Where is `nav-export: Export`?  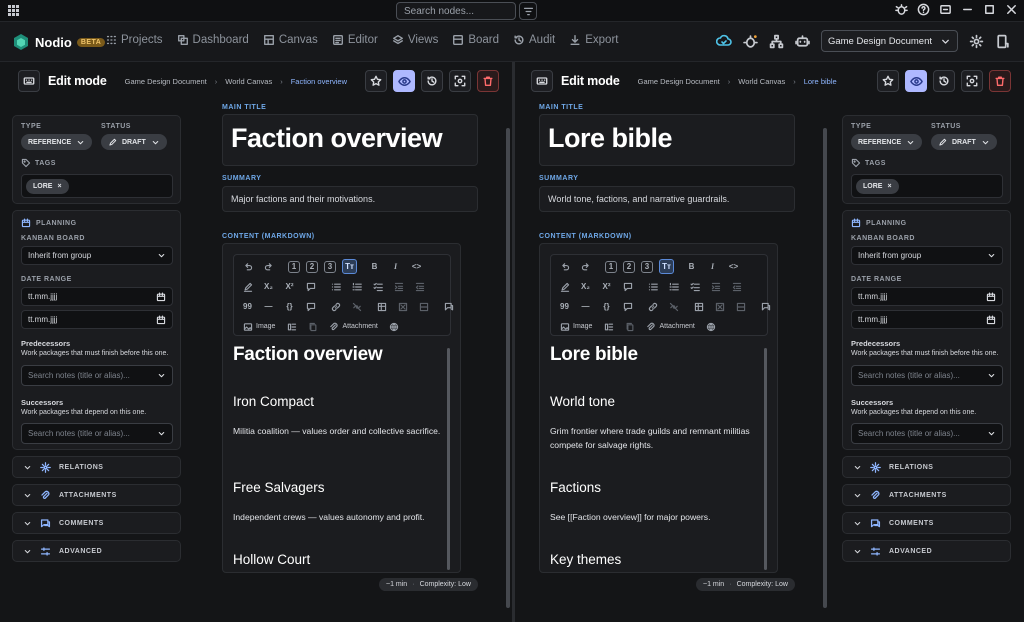
nav-export: Export is located at coordinates (593, 40).